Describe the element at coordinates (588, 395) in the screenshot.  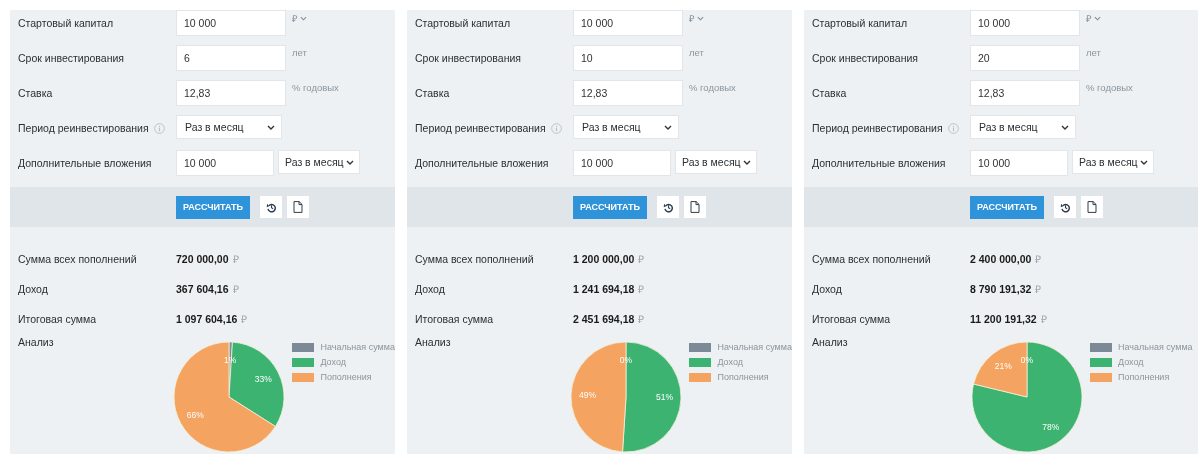
I see `slice-label: 49%` at that location.